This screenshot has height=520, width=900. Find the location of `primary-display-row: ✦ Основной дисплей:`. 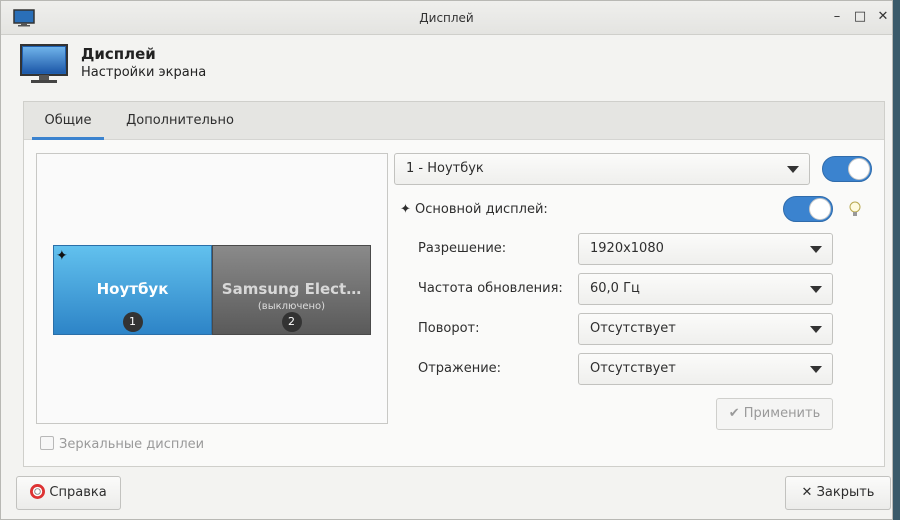

primary-display-row: ✦ Основной дисплей: is located at coordinates (474, 209).